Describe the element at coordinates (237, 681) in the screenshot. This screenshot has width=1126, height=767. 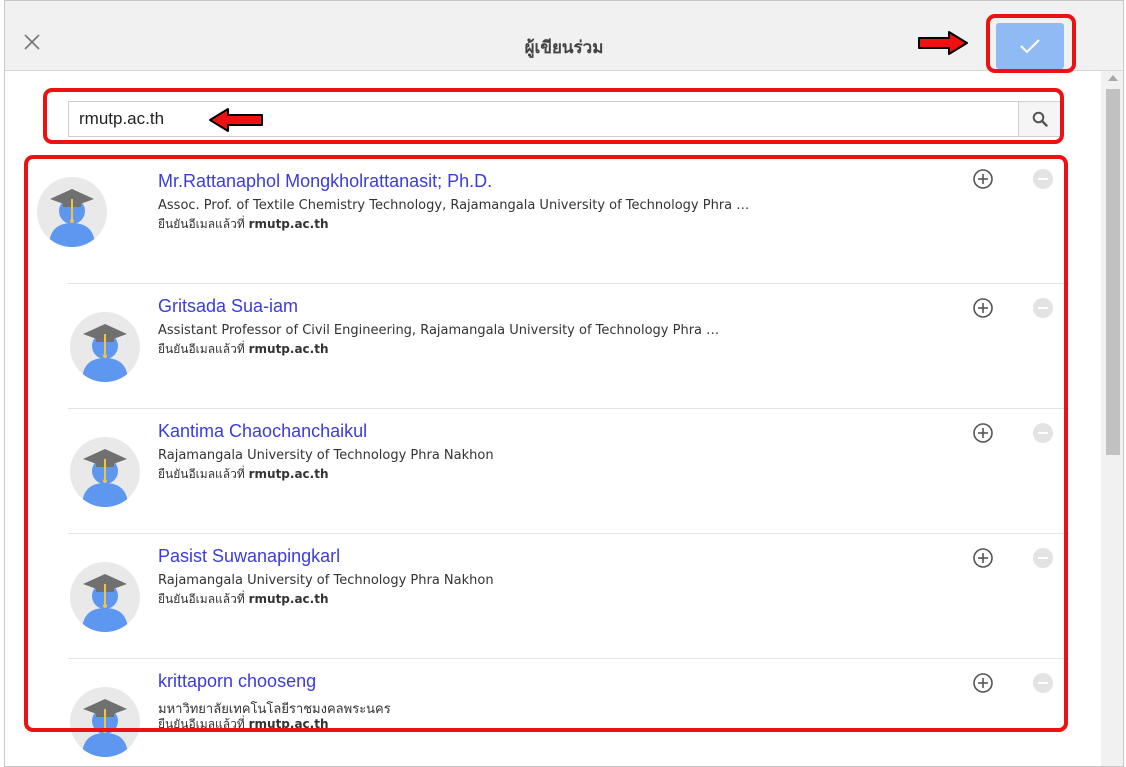
I see `author-name-link: krittaporn chooseng` at that location.